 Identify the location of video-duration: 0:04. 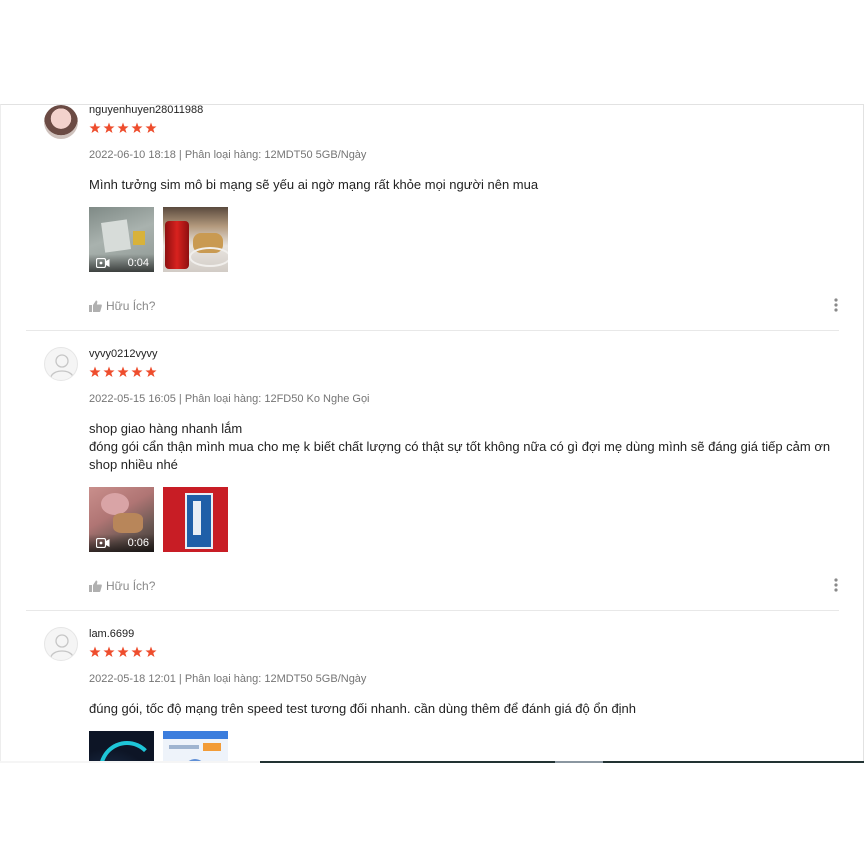
(138, 263).